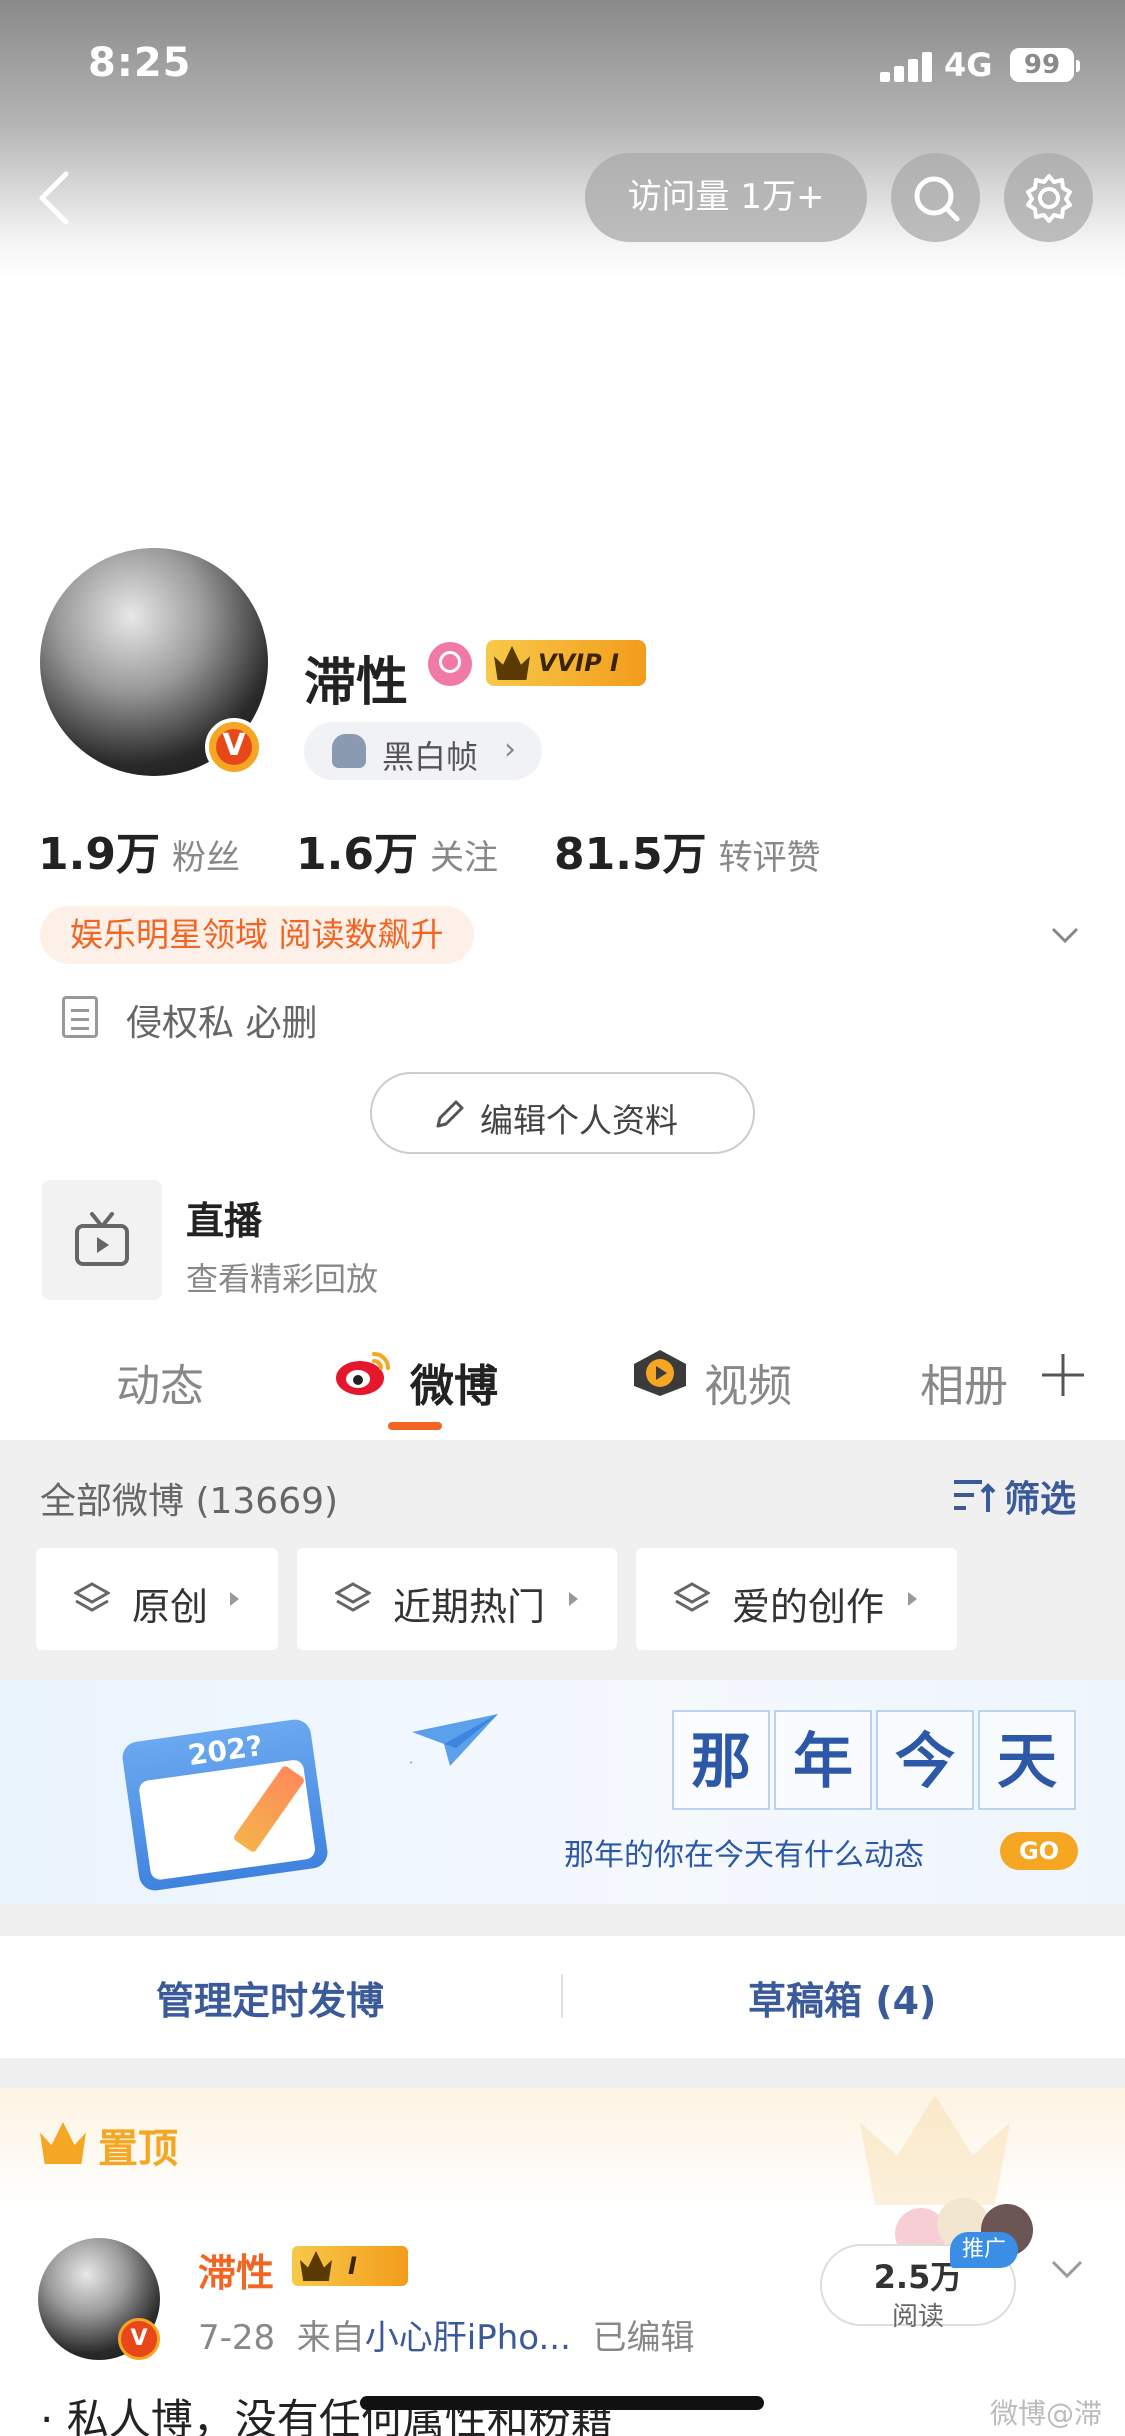 The image size is (1125, 2436). I want to click on drafts-button: 草稿箱 (4), so click(842, 1997).